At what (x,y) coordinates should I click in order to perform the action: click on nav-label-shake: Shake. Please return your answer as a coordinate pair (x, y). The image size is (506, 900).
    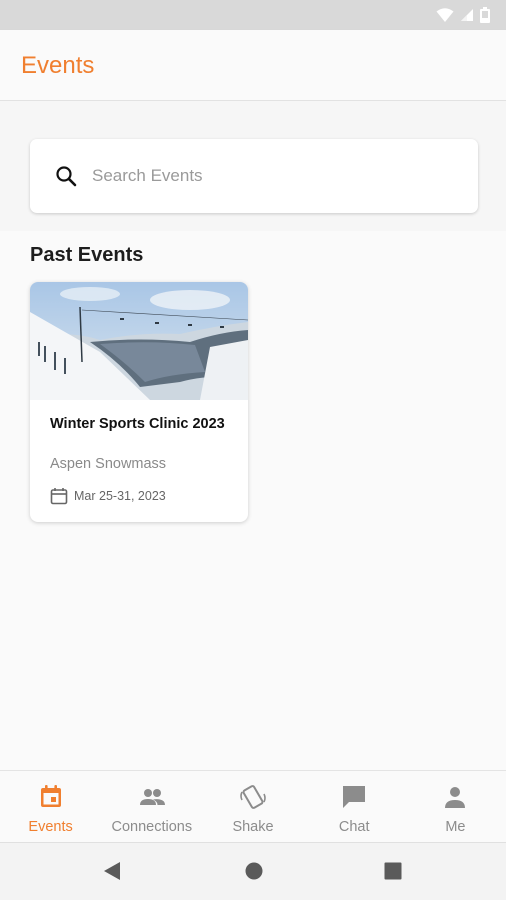
    Looking at the image, I should click on (253, 827).